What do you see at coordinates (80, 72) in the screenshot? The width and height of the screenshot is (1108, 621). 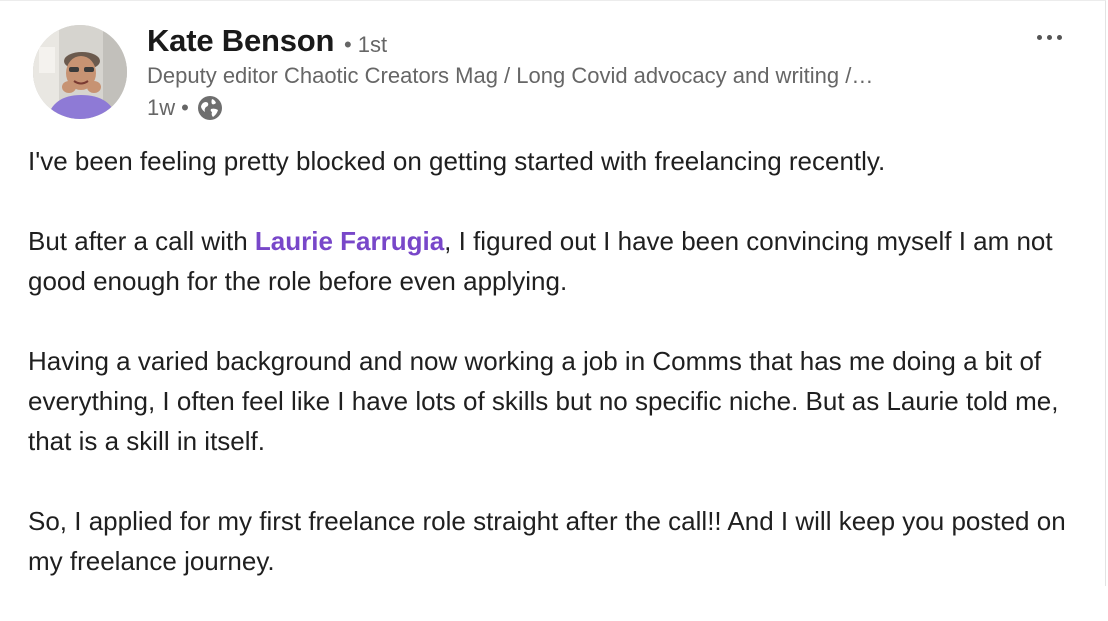 I see `avatar` at bounding box center [80, 72].